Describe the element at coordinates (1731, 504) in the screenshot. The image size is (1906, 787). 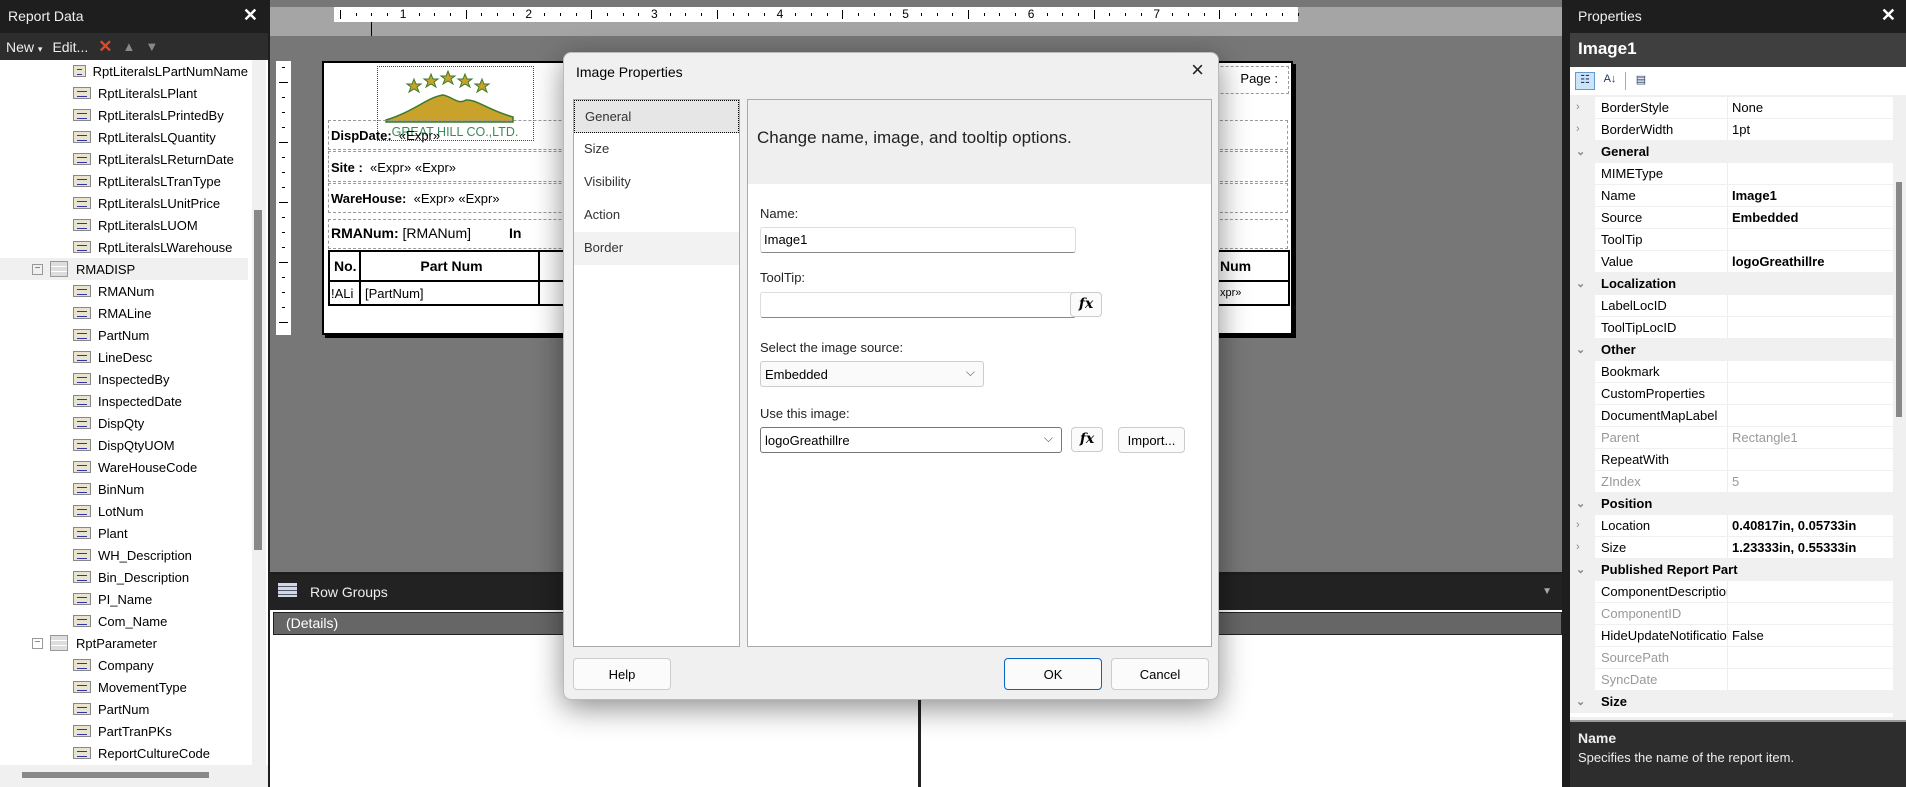
I see `property-category: ⌄ Position` at that location.